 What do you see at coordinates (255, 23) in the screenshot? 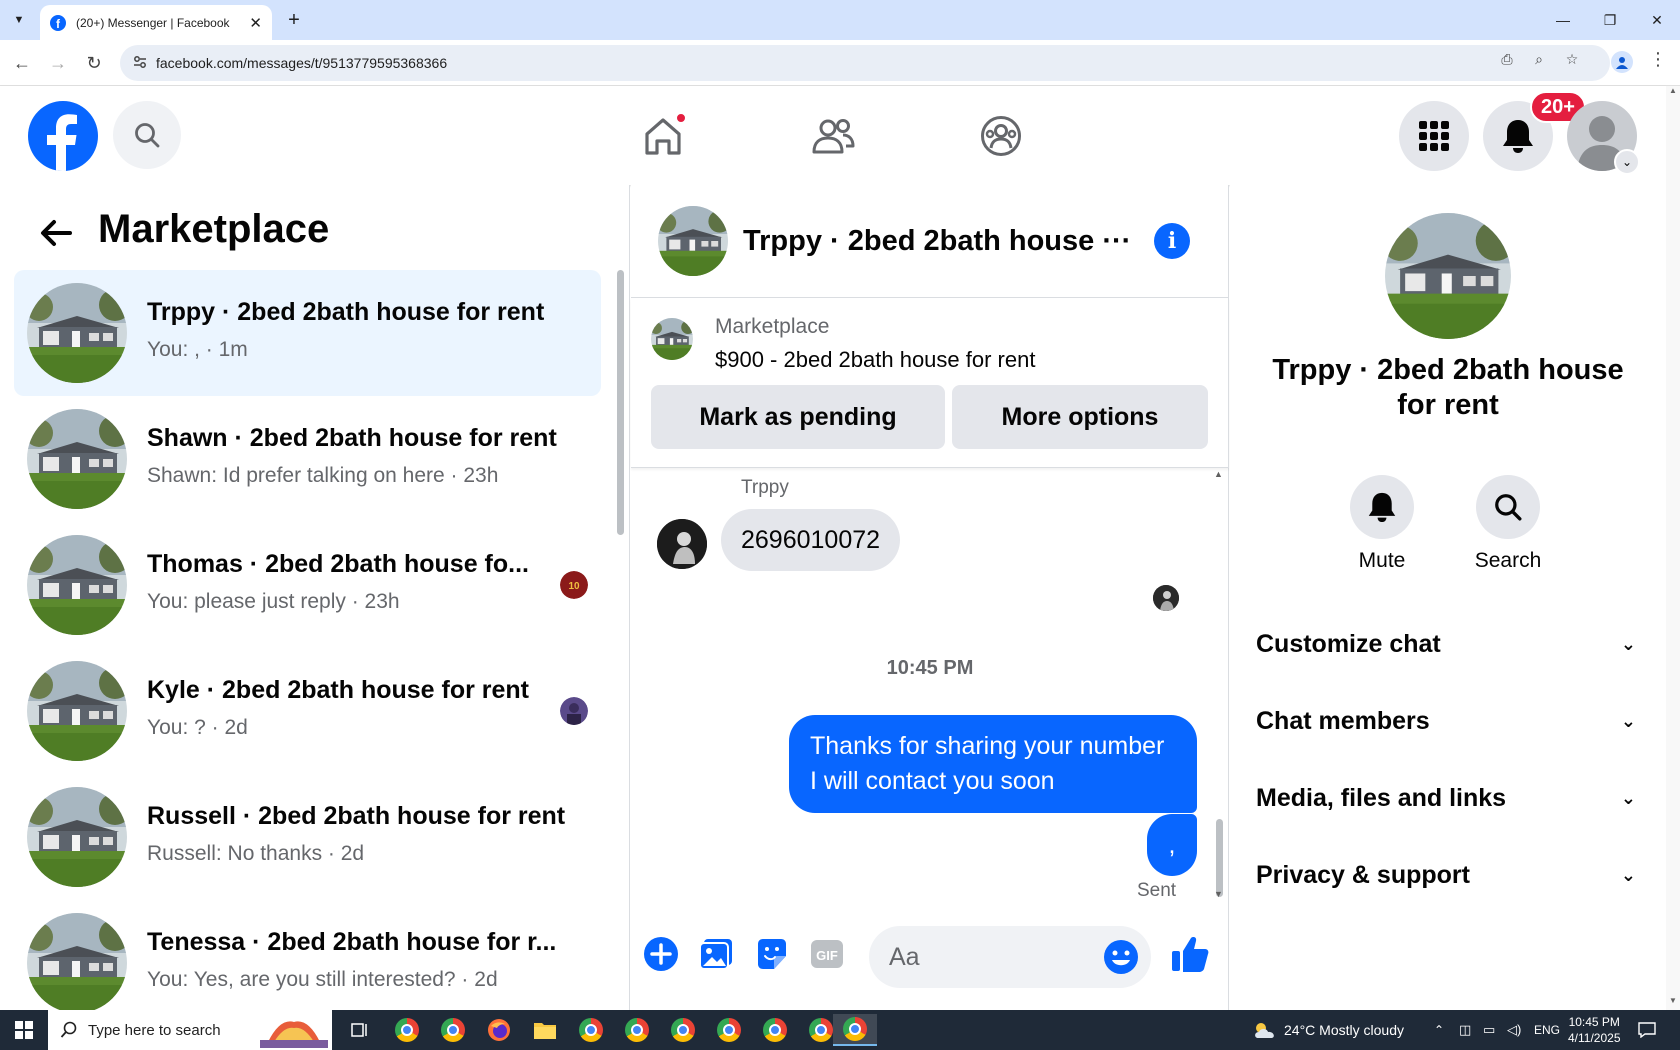
I see `tab-close-icon: ✕` at bounding box center [255, 23].